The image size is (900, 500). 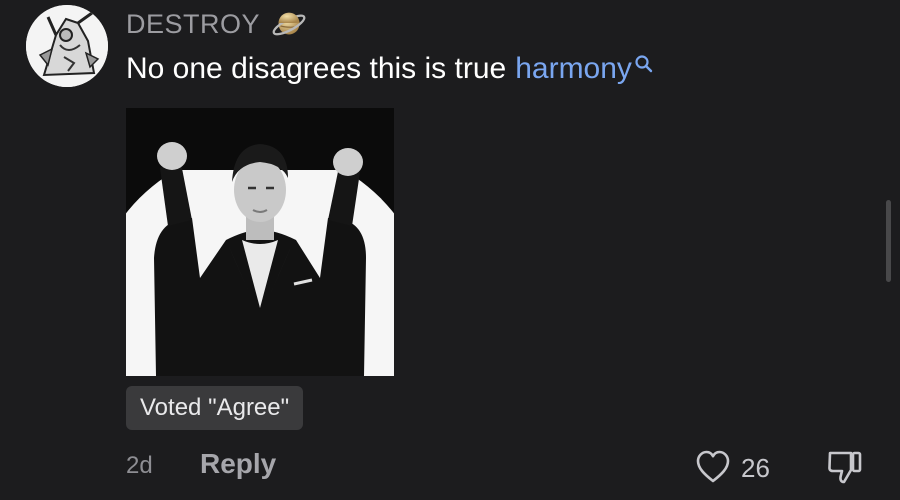 What do you see at coordinates (238, 464) in the screenshot?
I see `reply-button: Reply` at bounding box center [238, 464].